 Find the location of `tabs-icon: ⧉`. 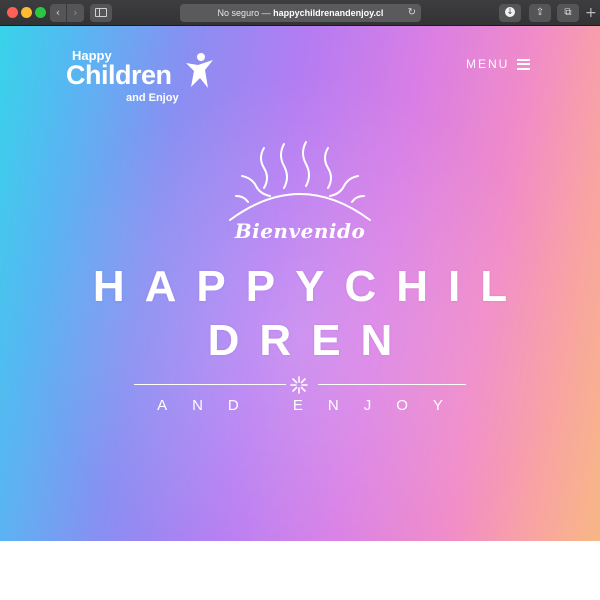

tabs-icon: ⧉ is located at coordinates (568, 13).